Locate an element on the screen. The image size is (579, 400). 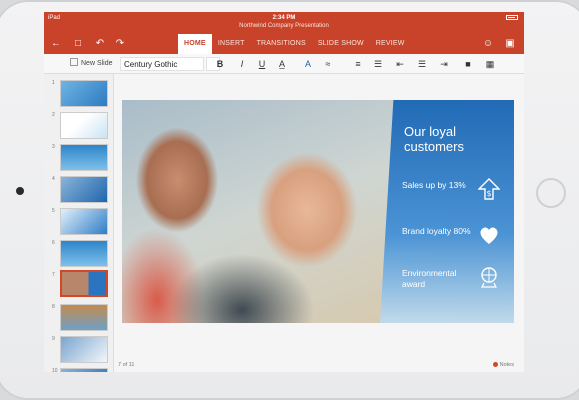
new-slide-button: New Slide is located at coordinates (91, 62).